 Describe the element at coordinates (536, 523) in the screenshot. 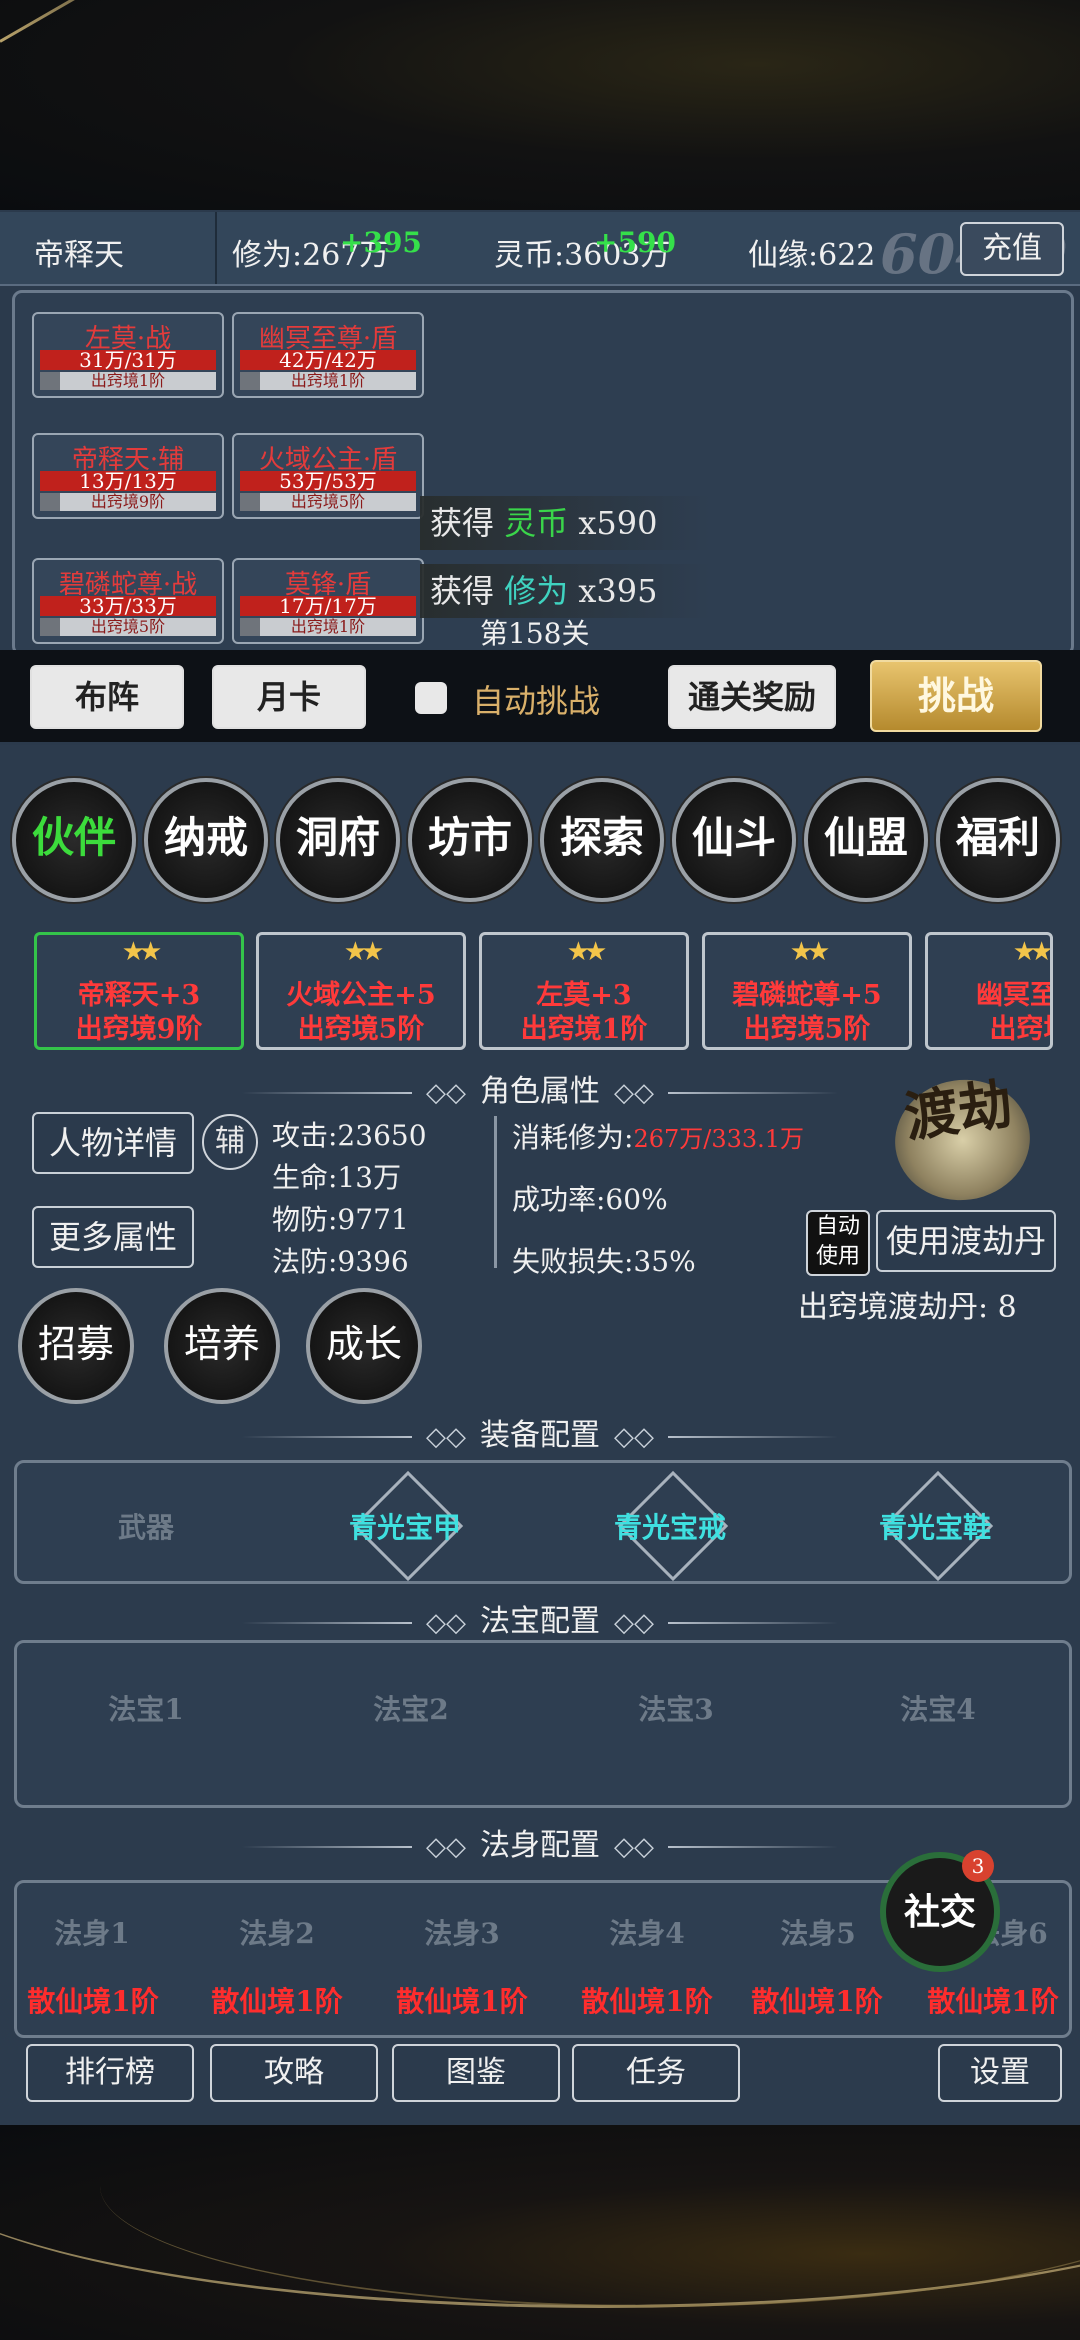

I see `reward-item: 灵币` at that location.